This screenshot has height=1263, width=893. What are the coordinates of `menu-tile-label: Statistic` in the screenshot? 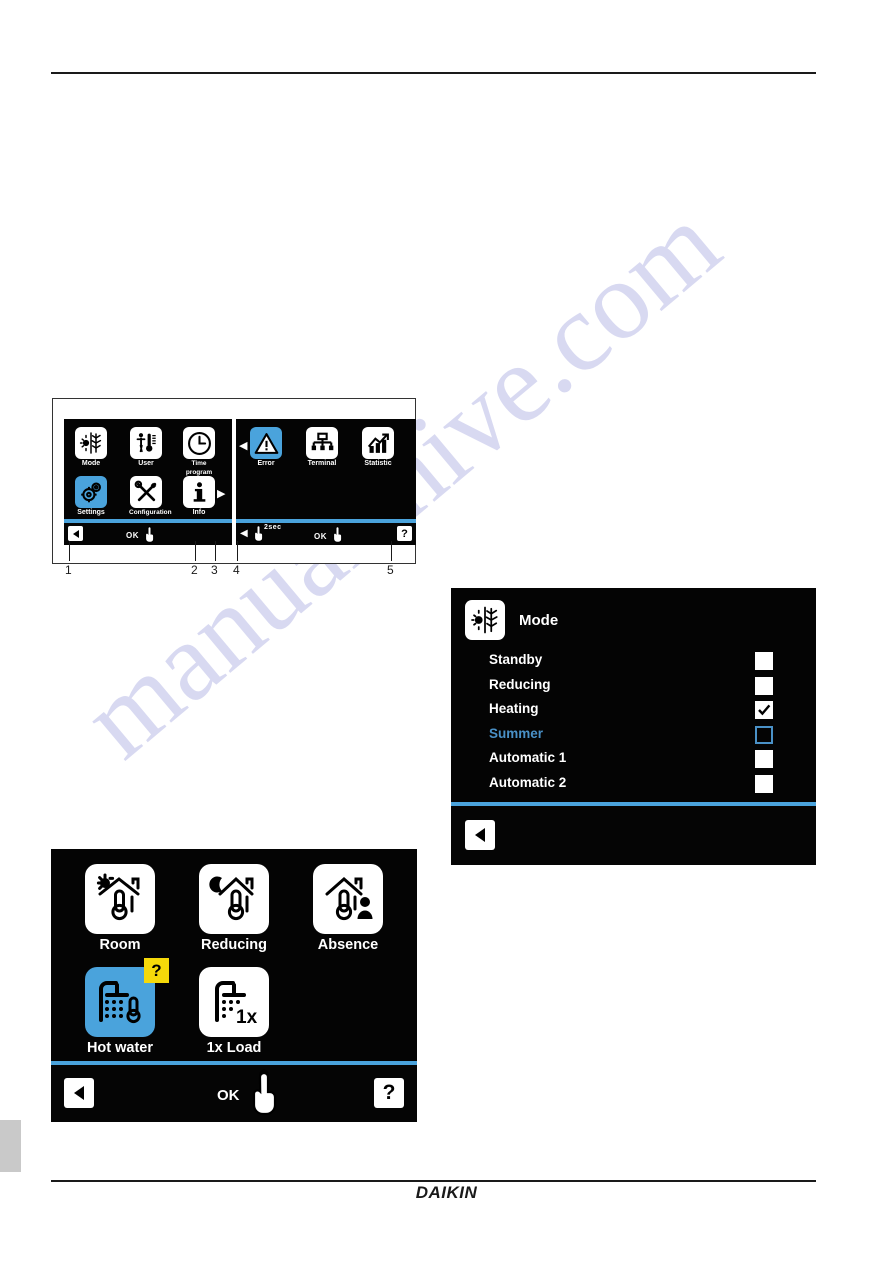 It's located at (378, 463).